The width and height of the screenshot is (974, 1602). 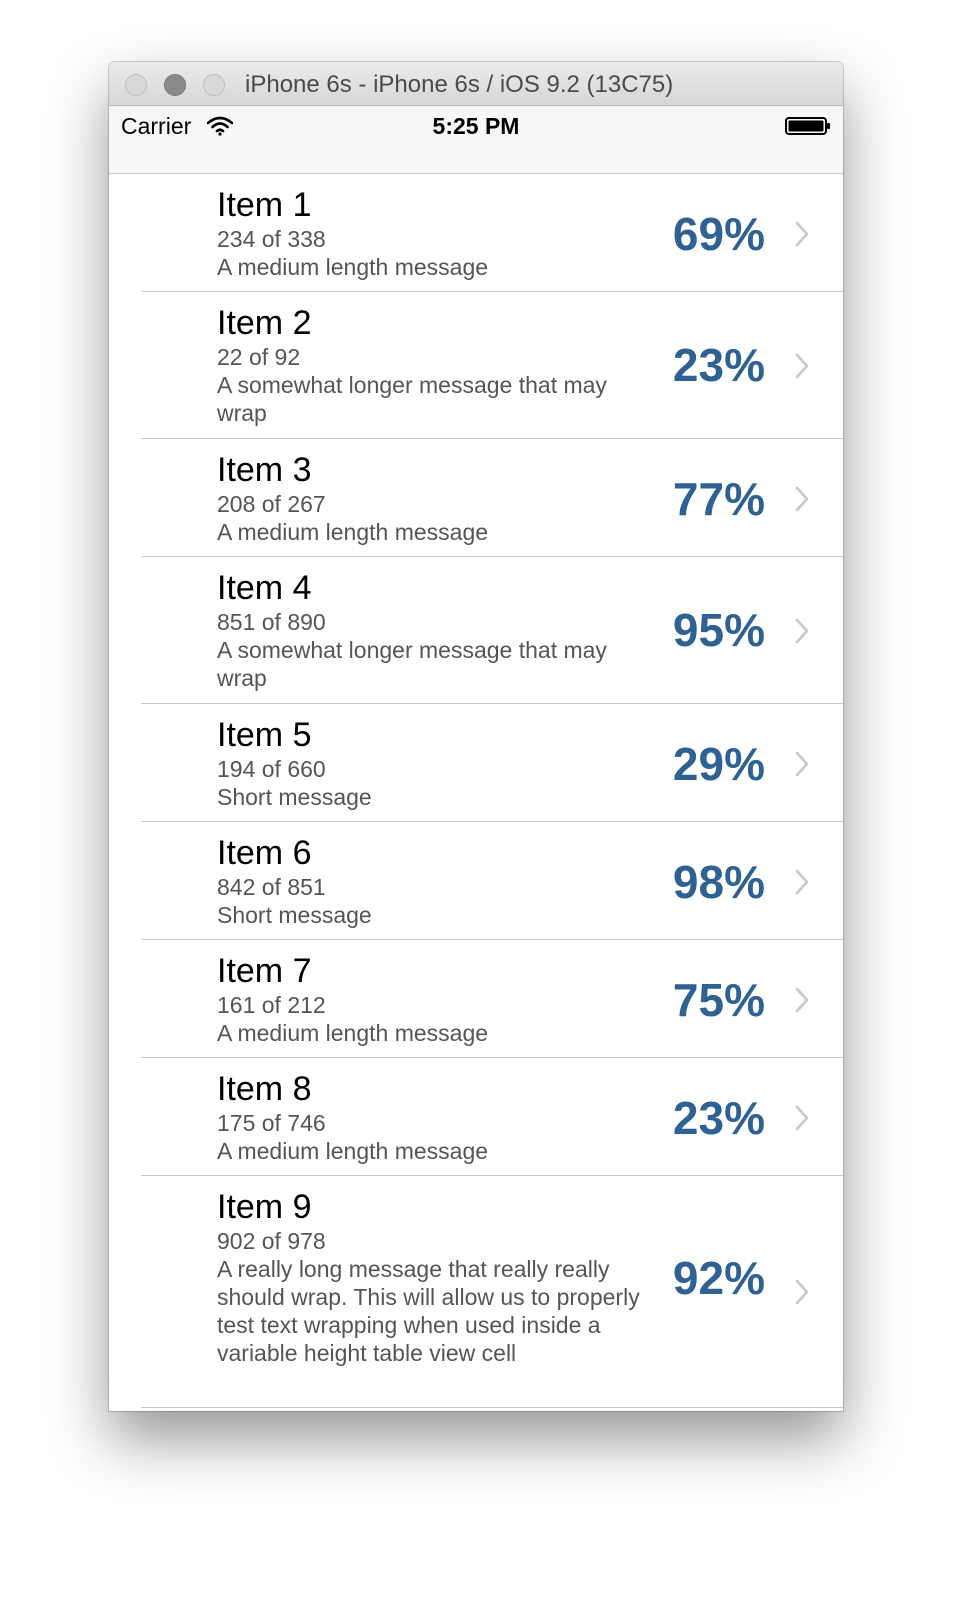 I want to click on row-title: Item 3, so click(x=264, y=470).